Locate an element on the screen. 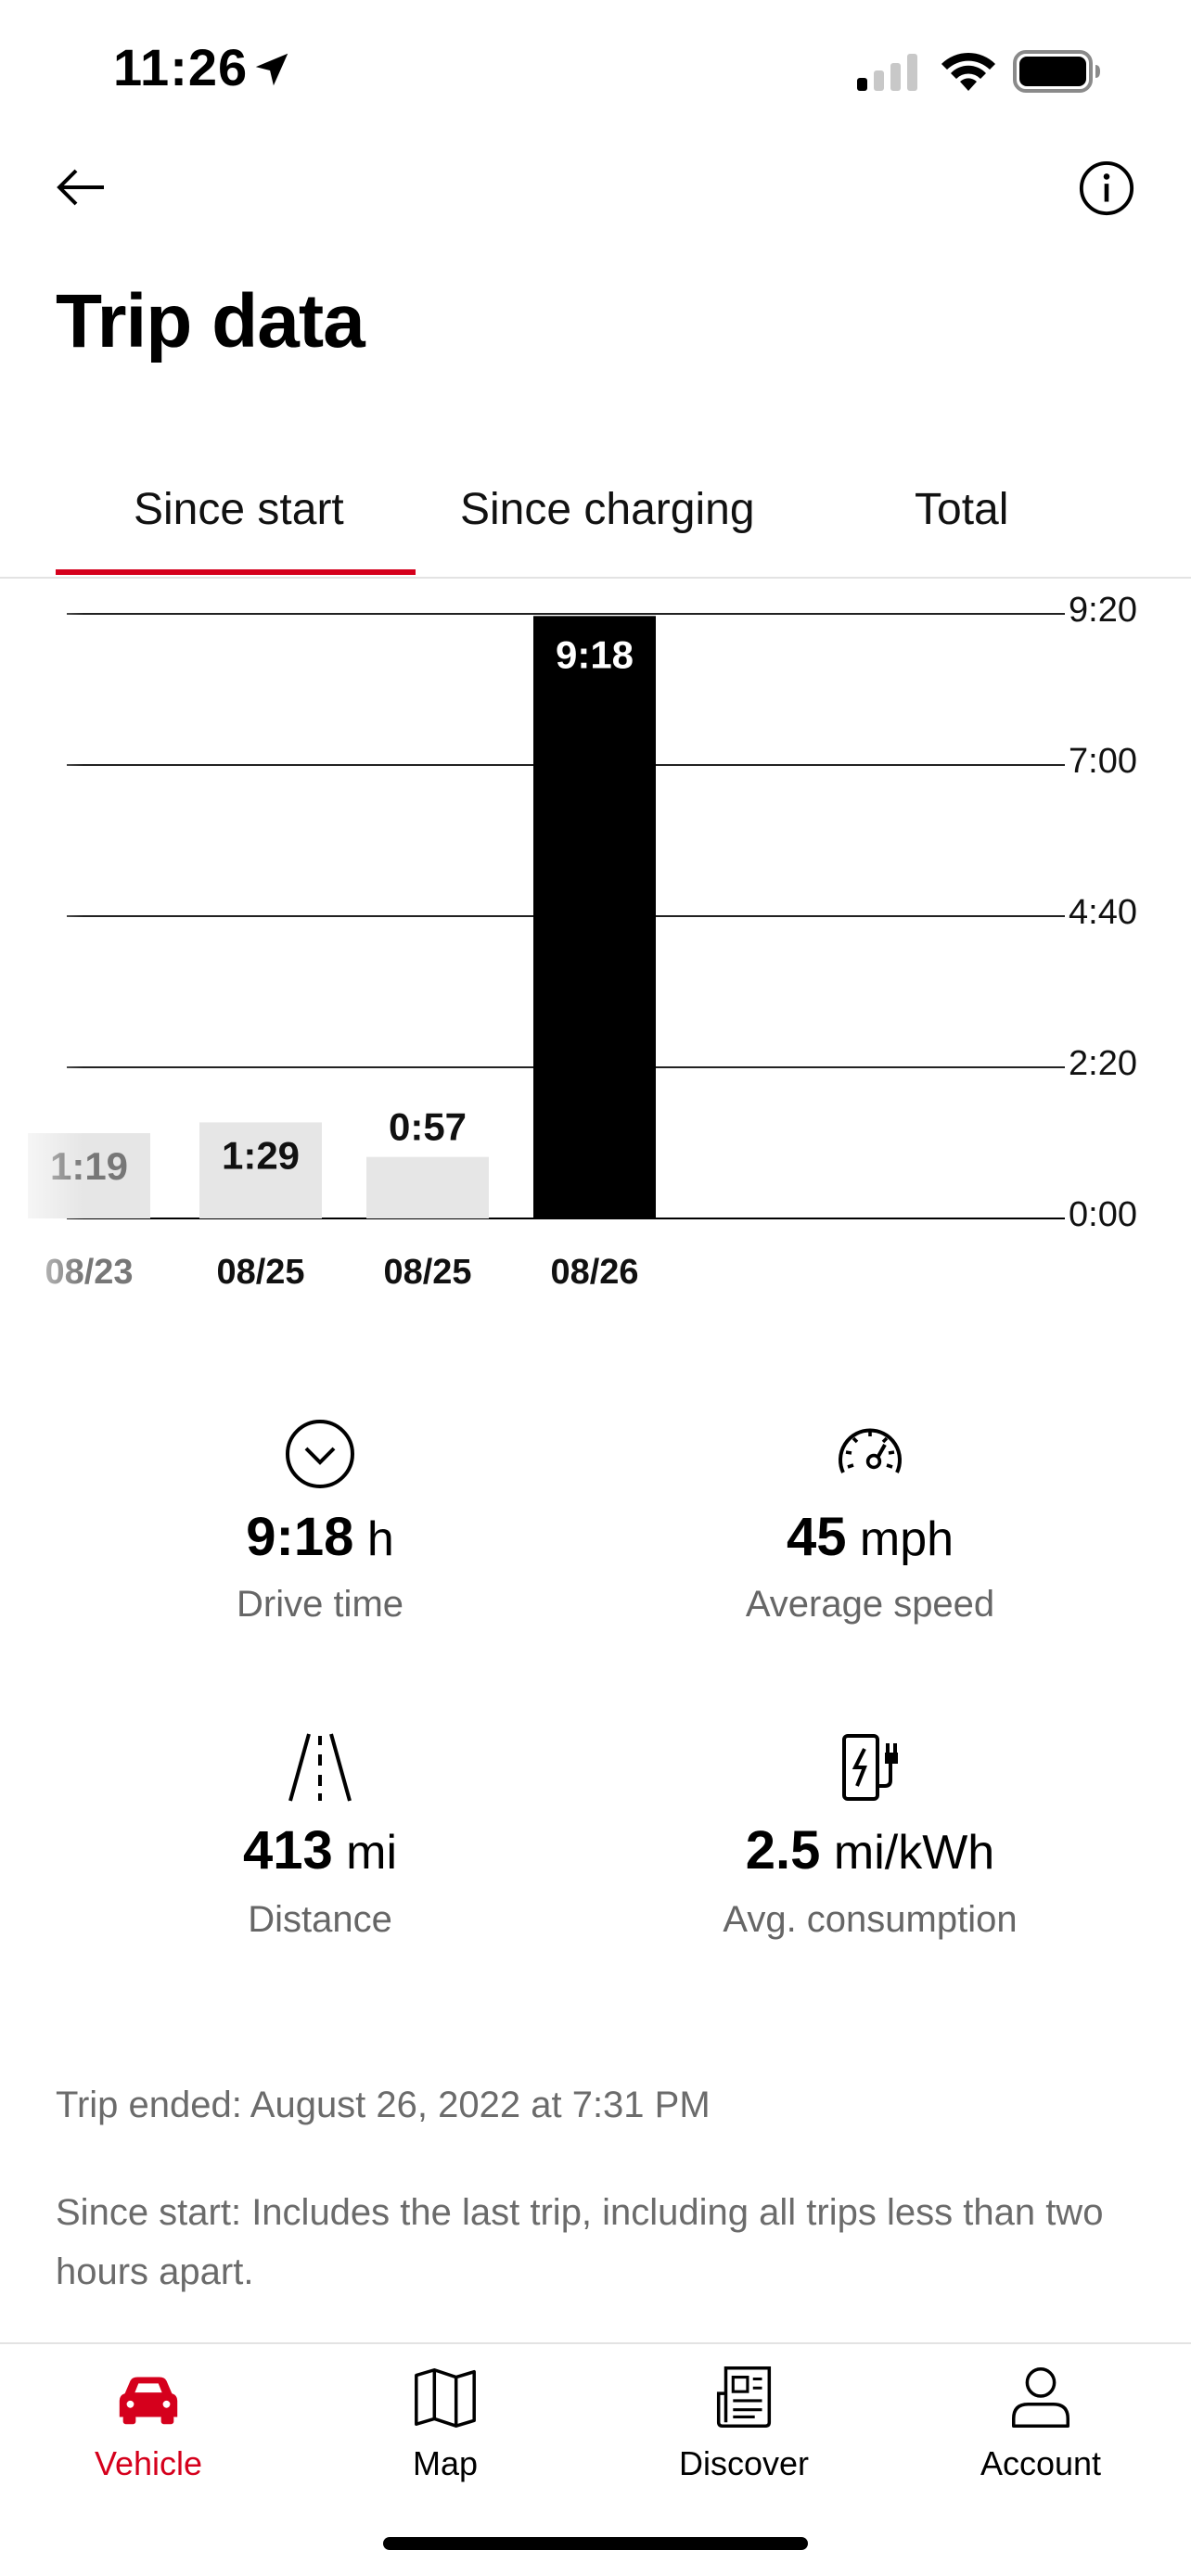  chart-y-tick-label: 4:40 is located at coordinates (1103, 913).